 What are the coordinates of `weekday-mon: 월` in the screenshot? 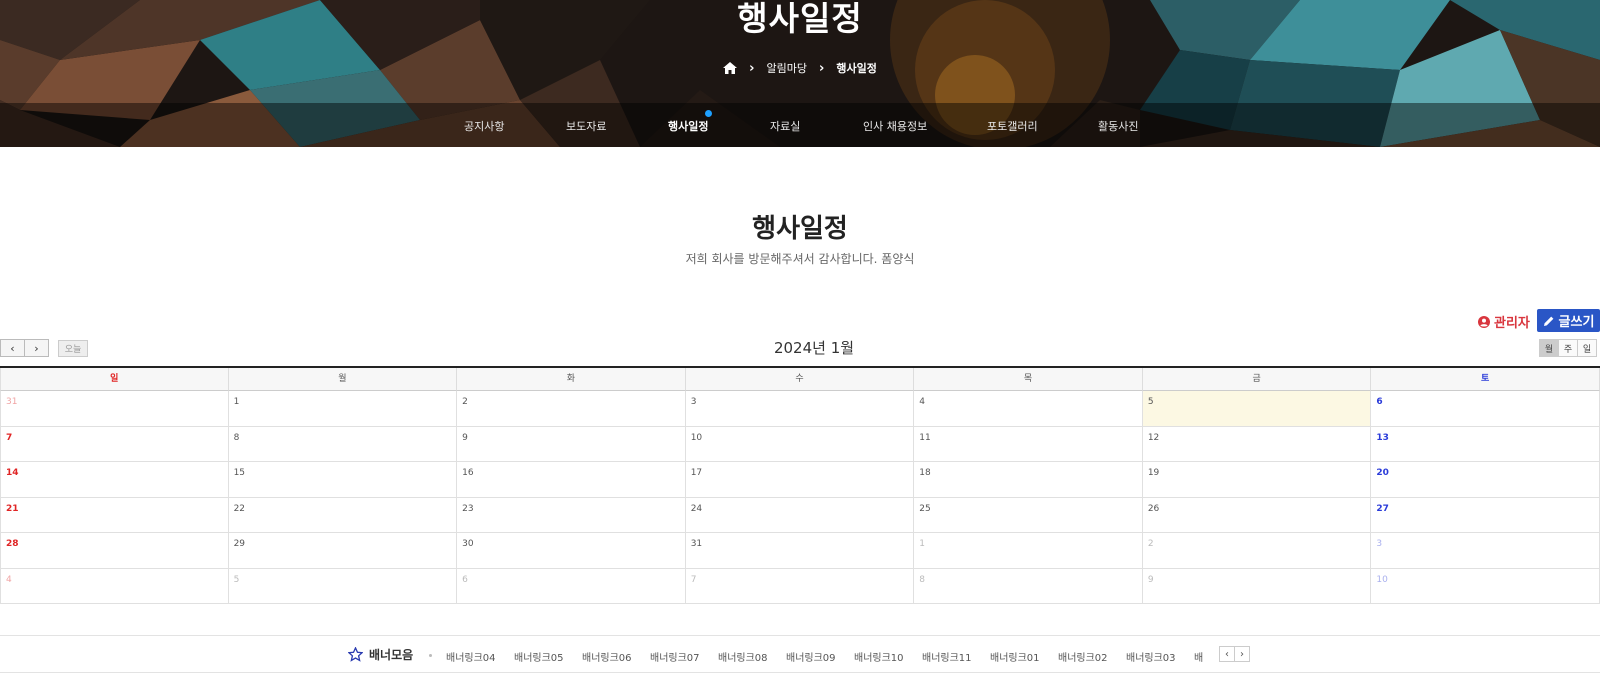 It's located at (343, 379).